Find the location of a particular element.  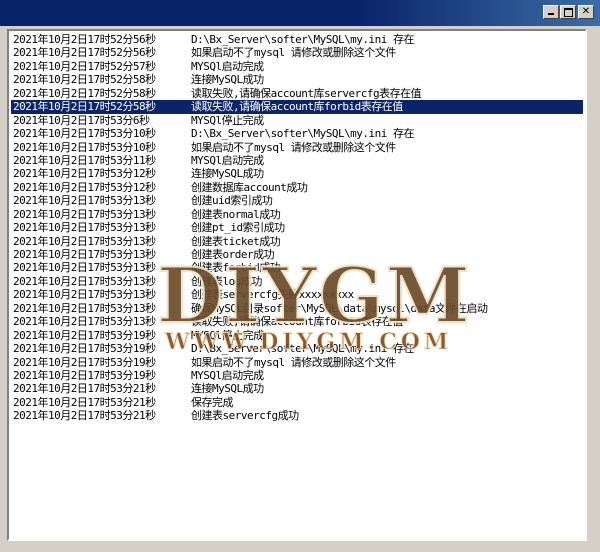

log-message: 读取失败,请确保account库servercfg表存在值 is located at coordinates (306, 93).